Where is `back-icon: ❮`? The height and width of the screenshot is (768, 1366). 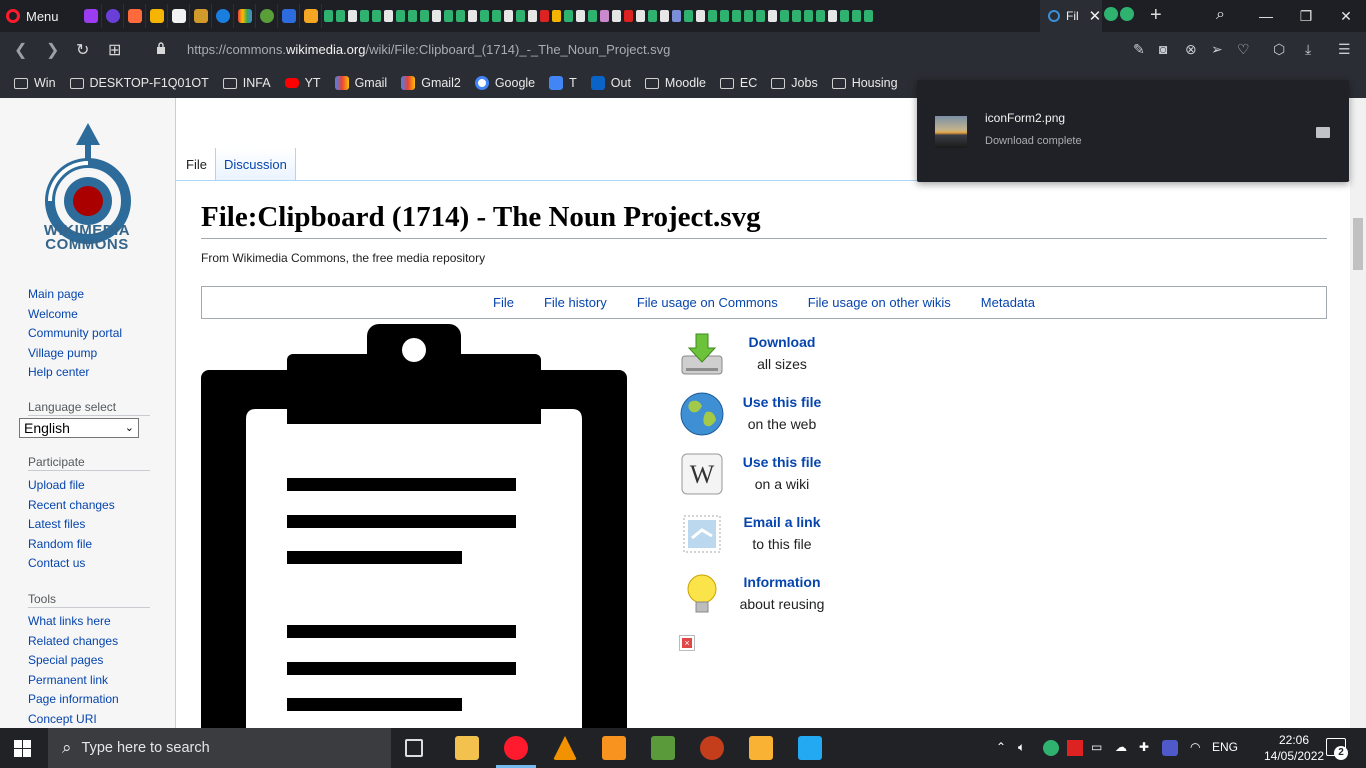
back-icon: ❮ is located at coordinates (20, 50).